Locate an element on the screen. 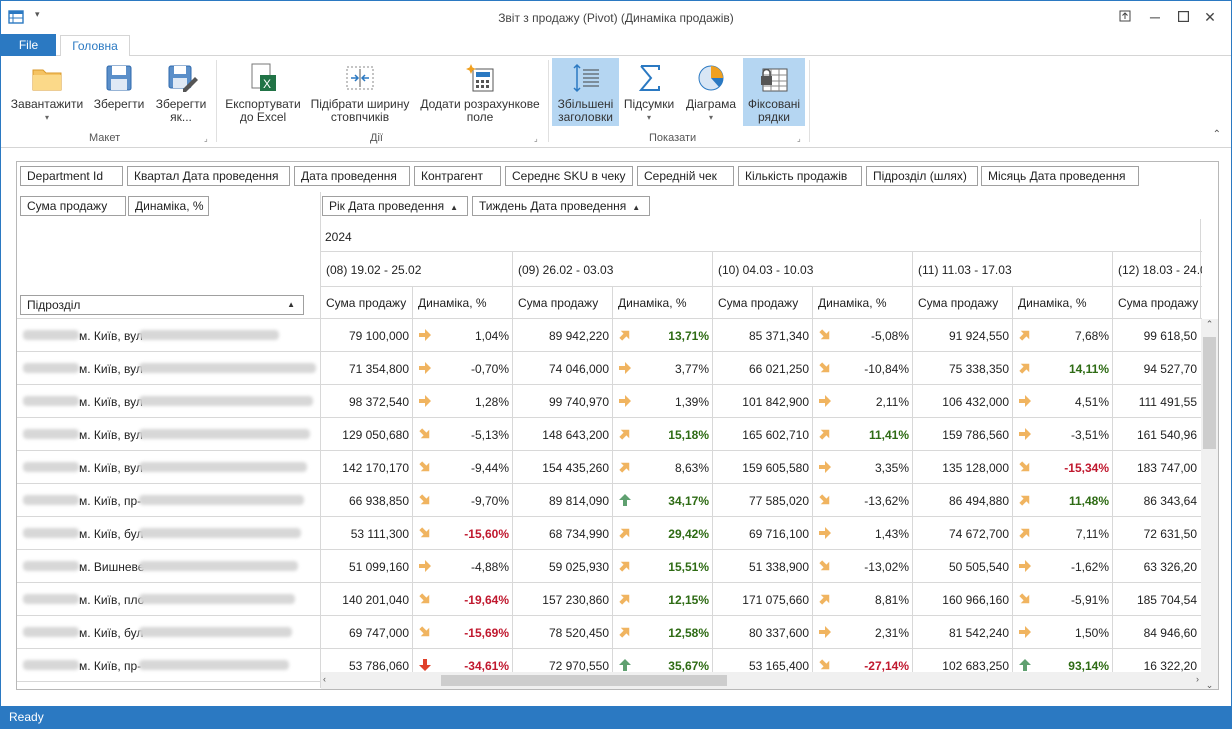 The width and height of the screenshot is (1232, 729). horizontal-scrollbar: ‹ › is located at coordinates (762, 680).